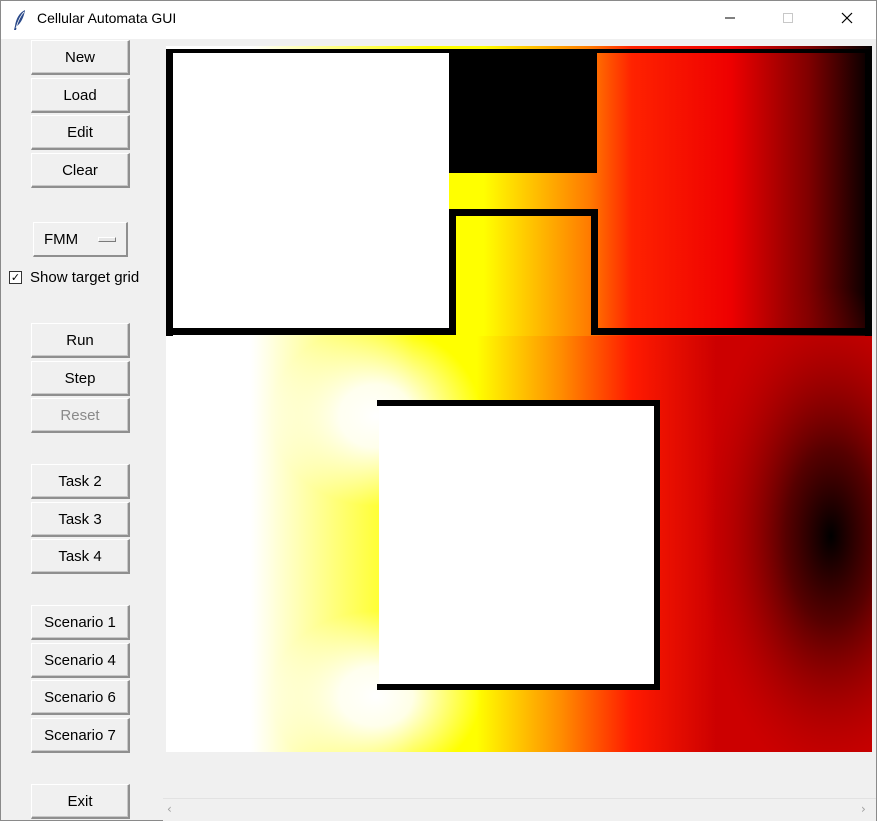 This screenshot has width=877, height=821. Describe the element at coordinates (523, 212) in the screenshot. I see `wall-notch-top` at that location.